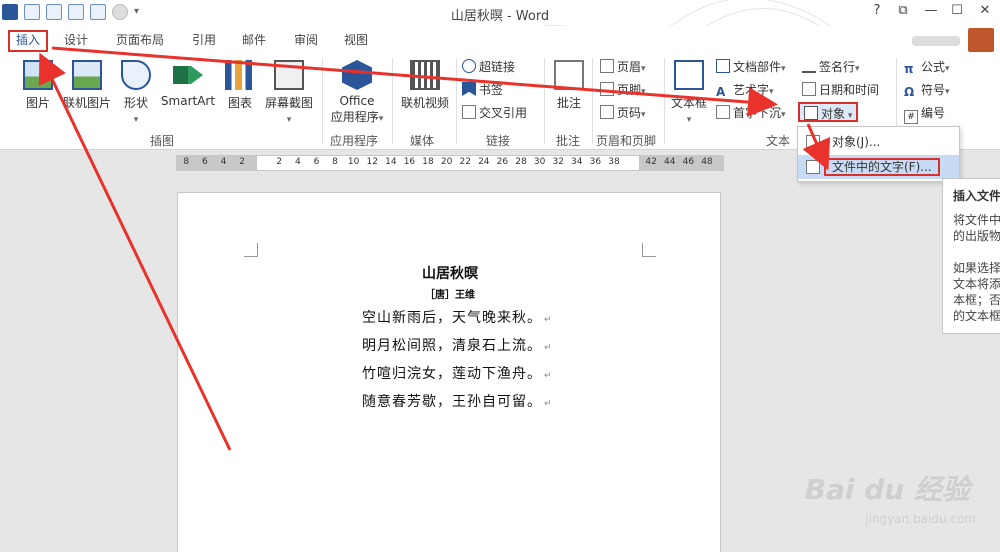 The image size is (1000, 552). Describe the element at coordinates (306, 41) in the screenshot. I see `tab-review: 审阅` at that location.